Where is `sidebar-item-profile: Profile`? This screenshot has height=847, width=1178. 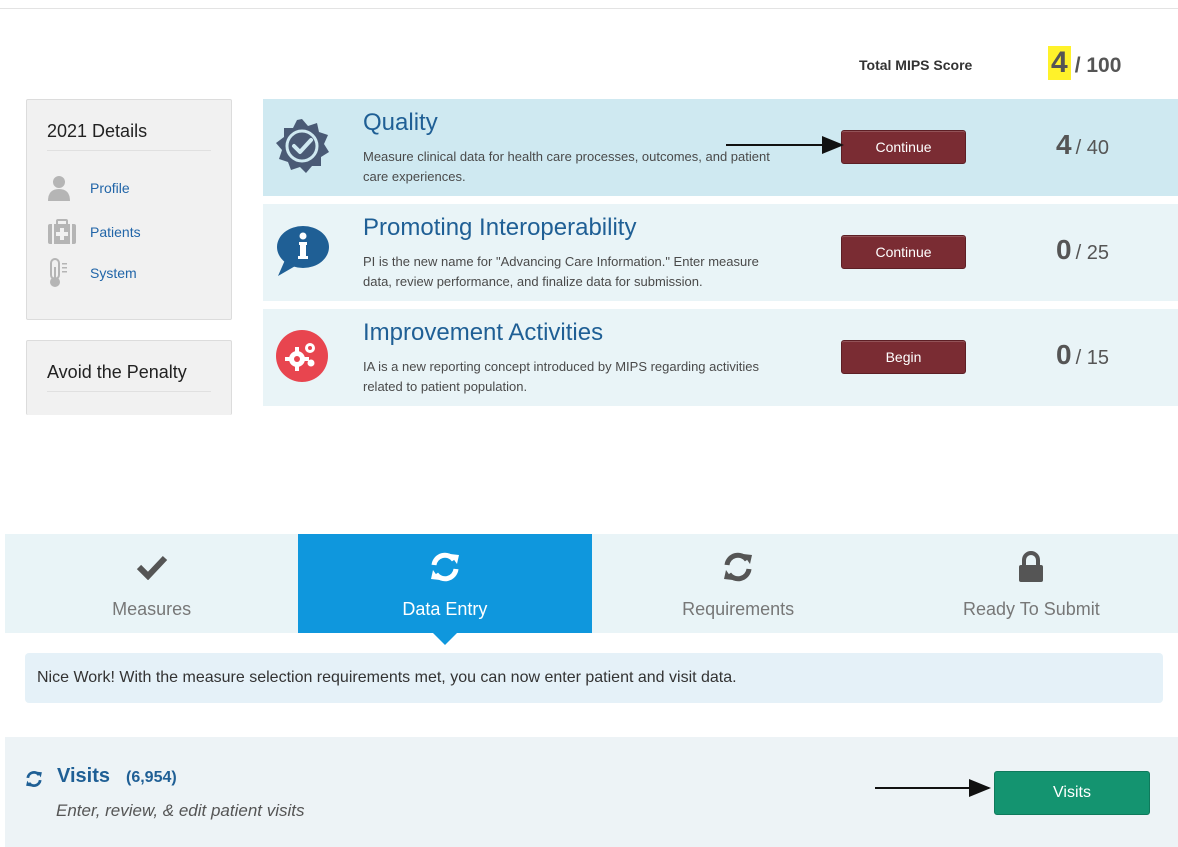
sidebar-item-profile: Profile is located at coordinates (88, 188).